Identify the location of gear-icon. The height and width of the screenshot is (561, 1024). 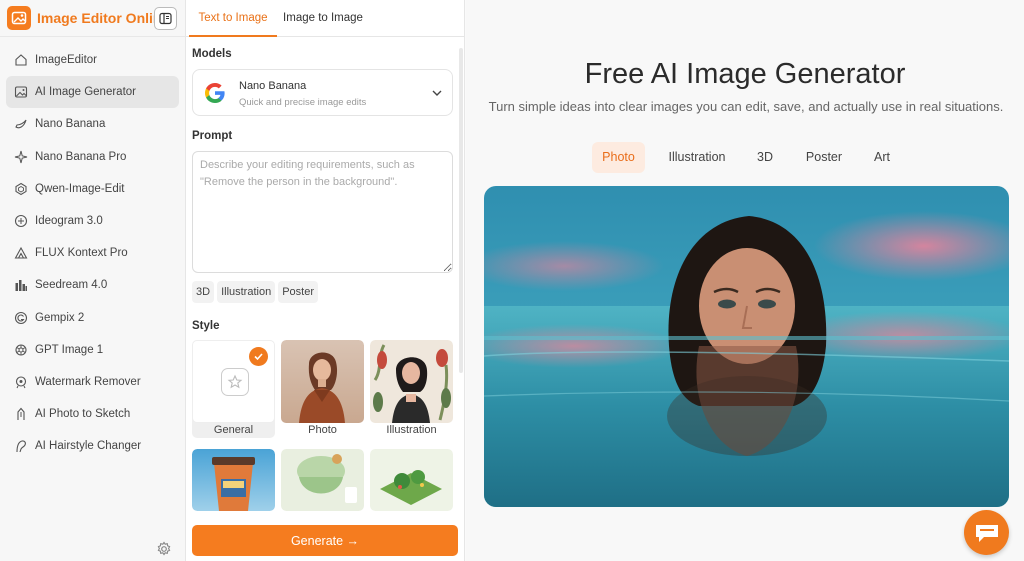
(164, 548).